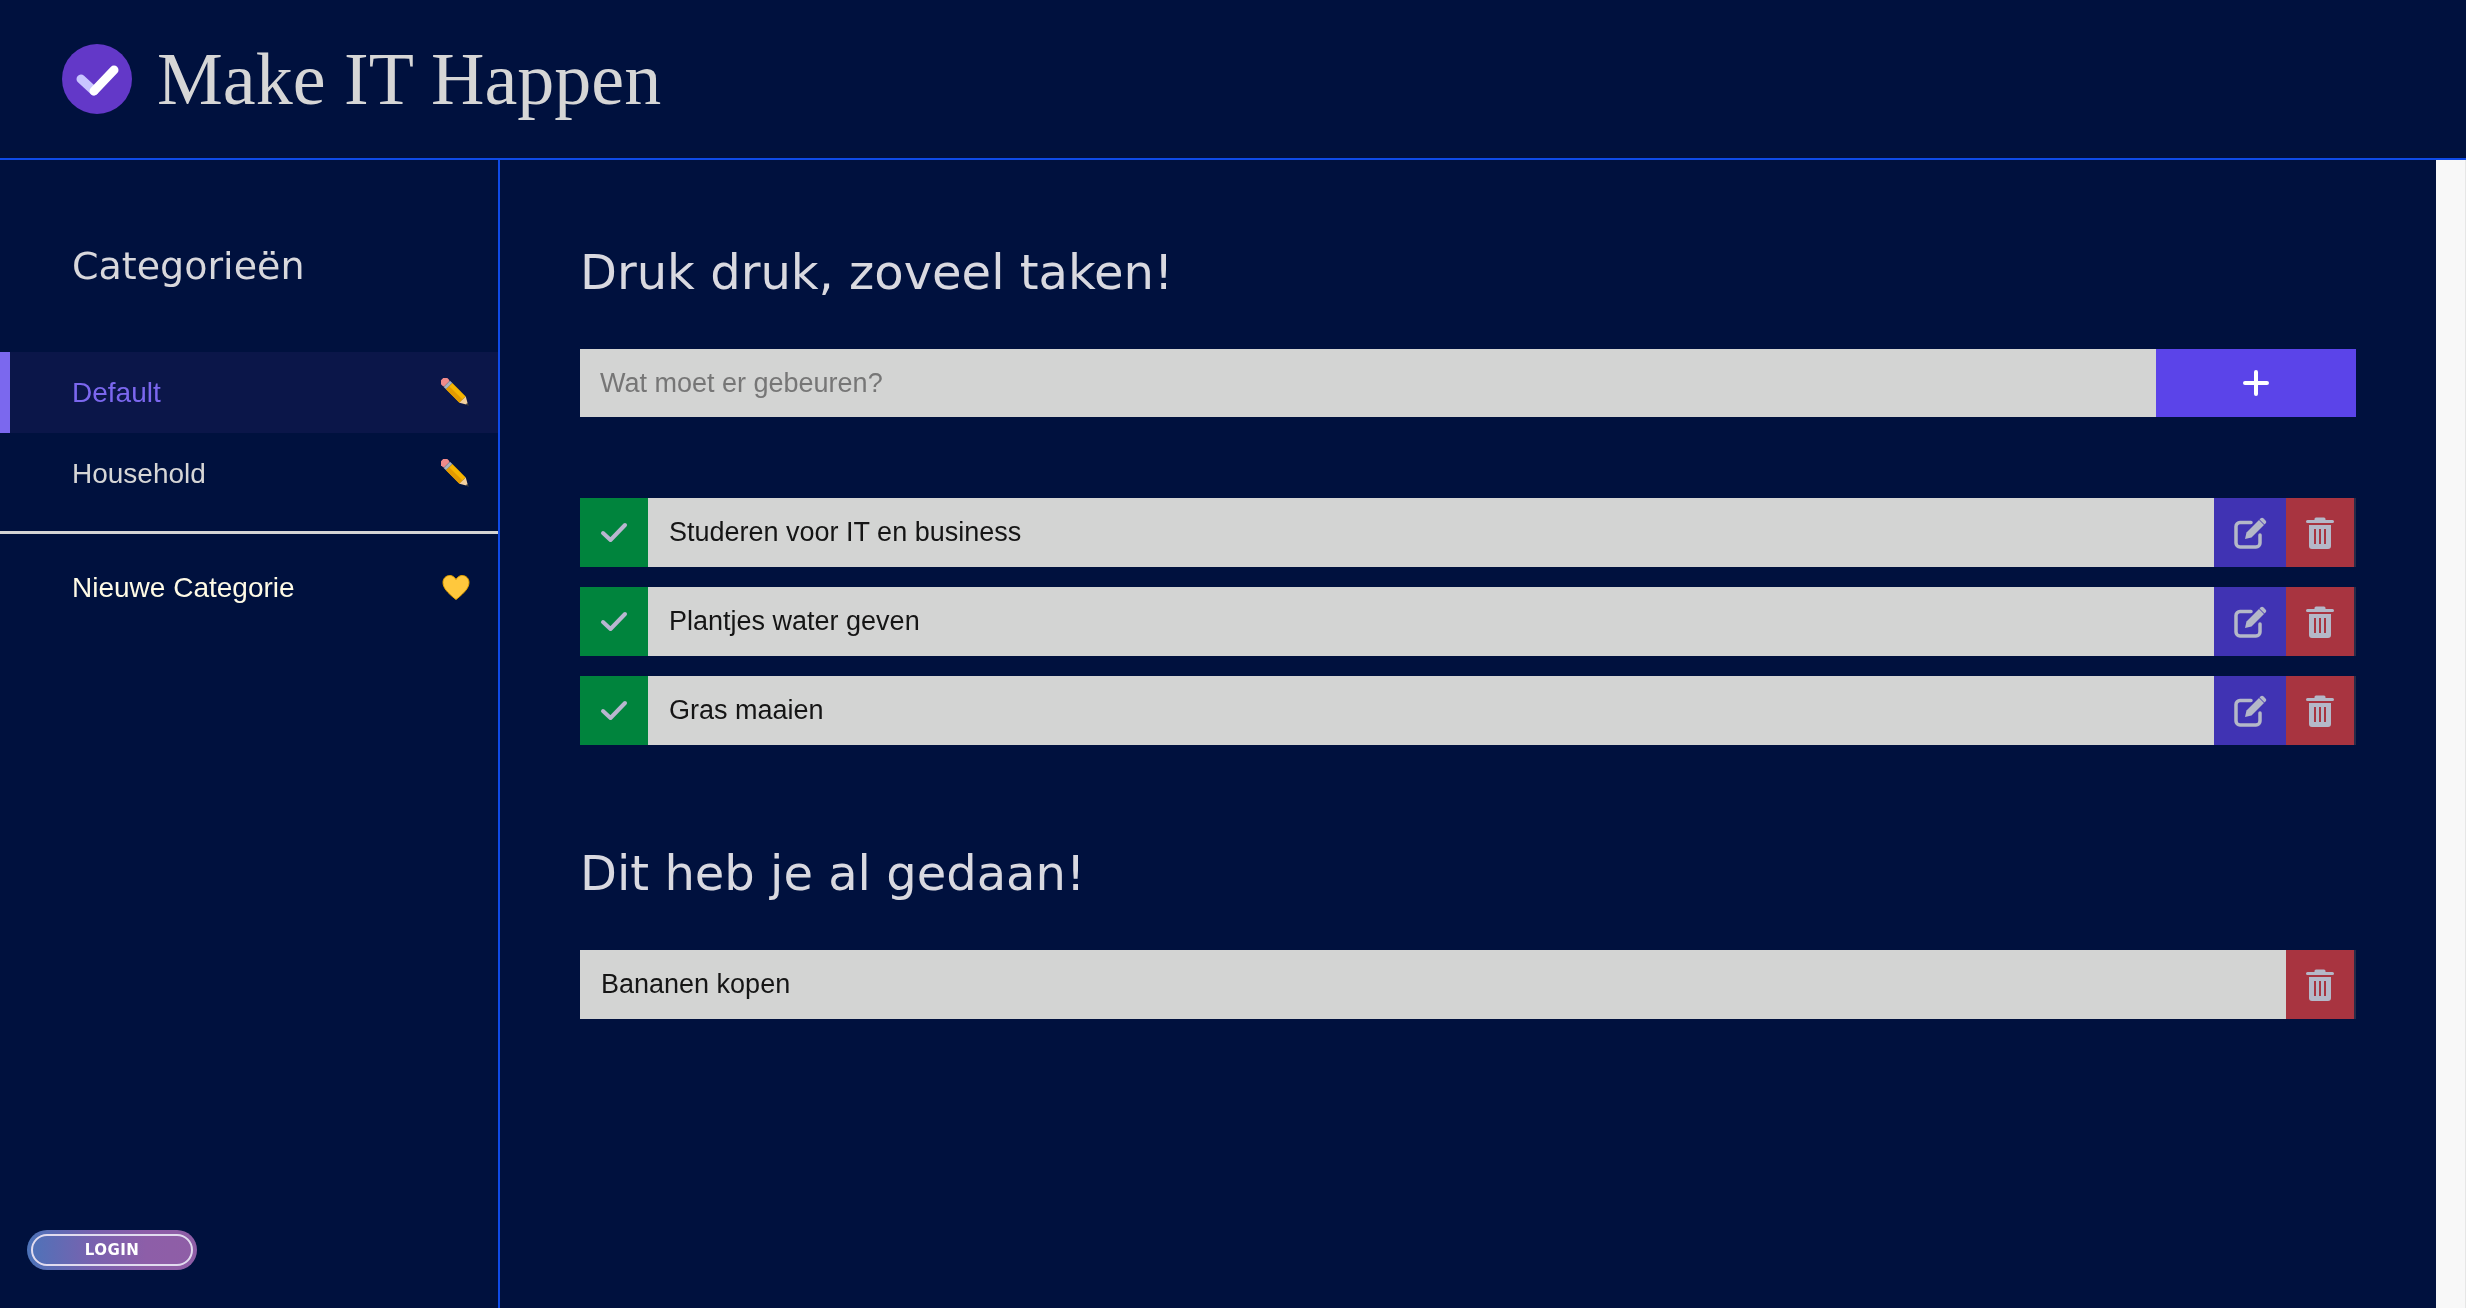 This screenshot has width=2466, height=1308. What do you see at coordinates (249, 473) in the screenshot?
I see `category-item: Household` at bounding box center [249, 473].